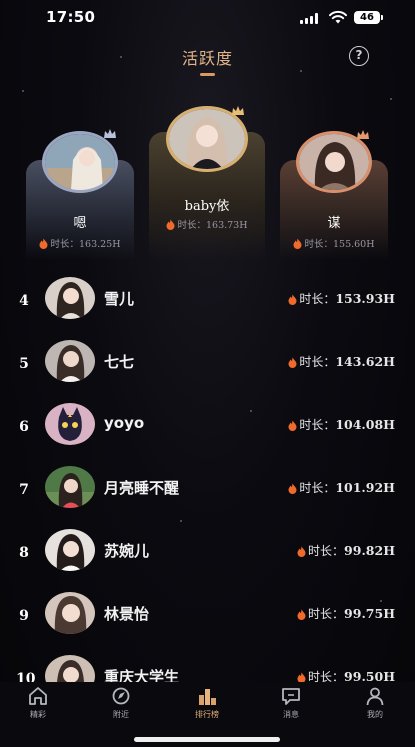  What do you see at coordinates (359, 56) in the screenshot?
I see `question-circle-icon: ?` at bounding box center [359, 56].